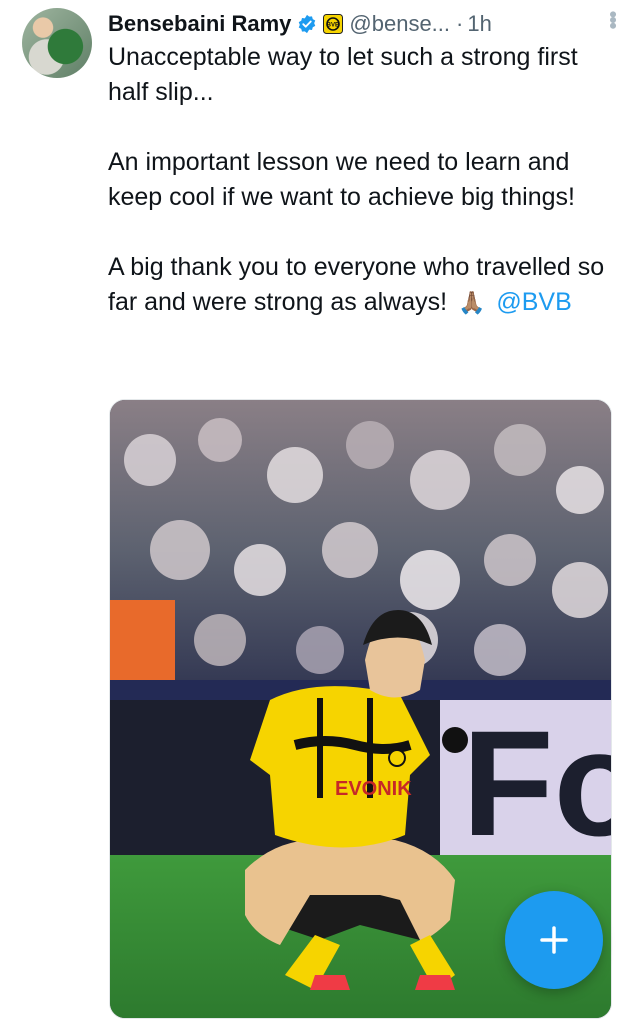 Image resolution: width=631 pixels, height=1024 pixels. What do you see at coordinates (612, 18) in the screenshot?
I see `more-vertical-icon: •••` at bounding box center [612, 18].